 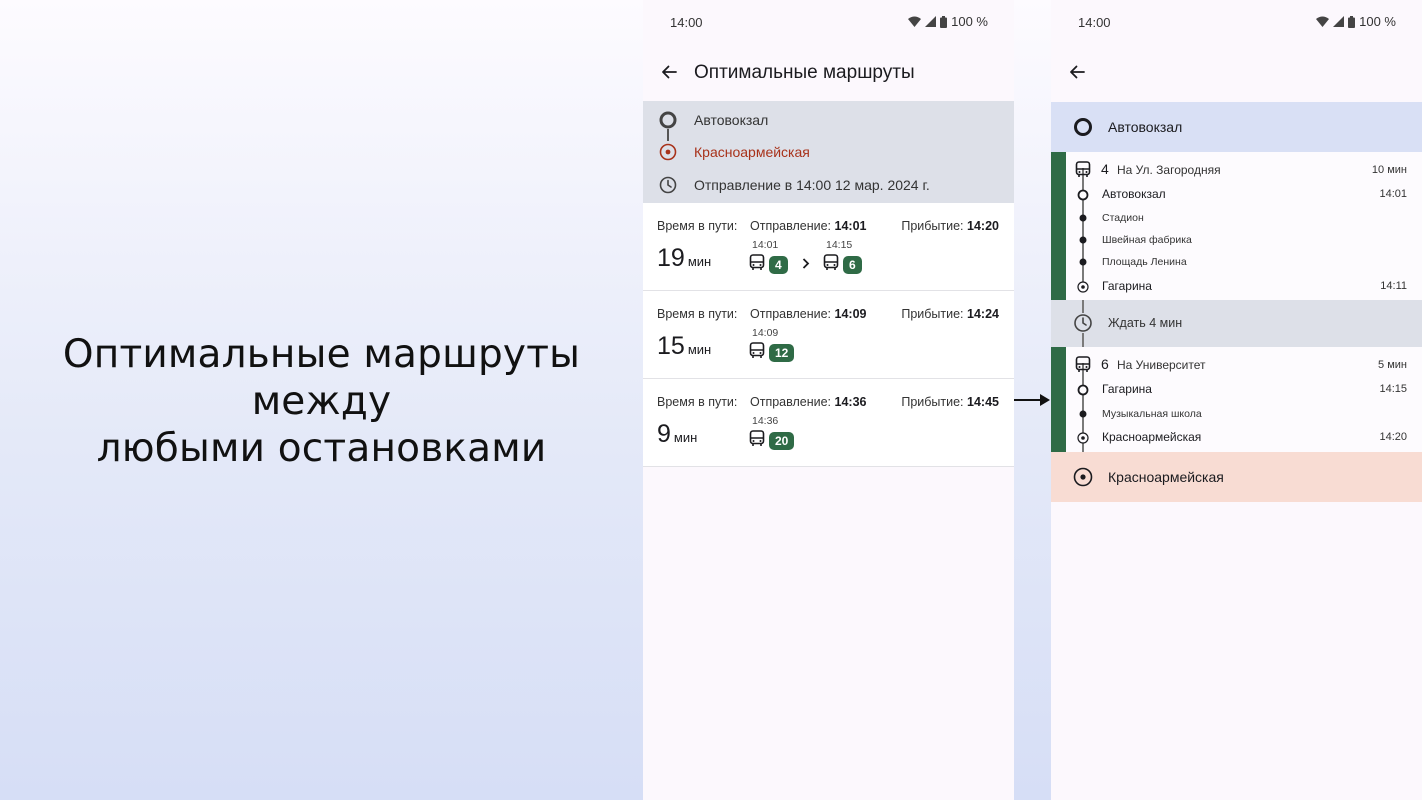 I want to click on stop-time: 14:01, so click(x=1393, y=194).